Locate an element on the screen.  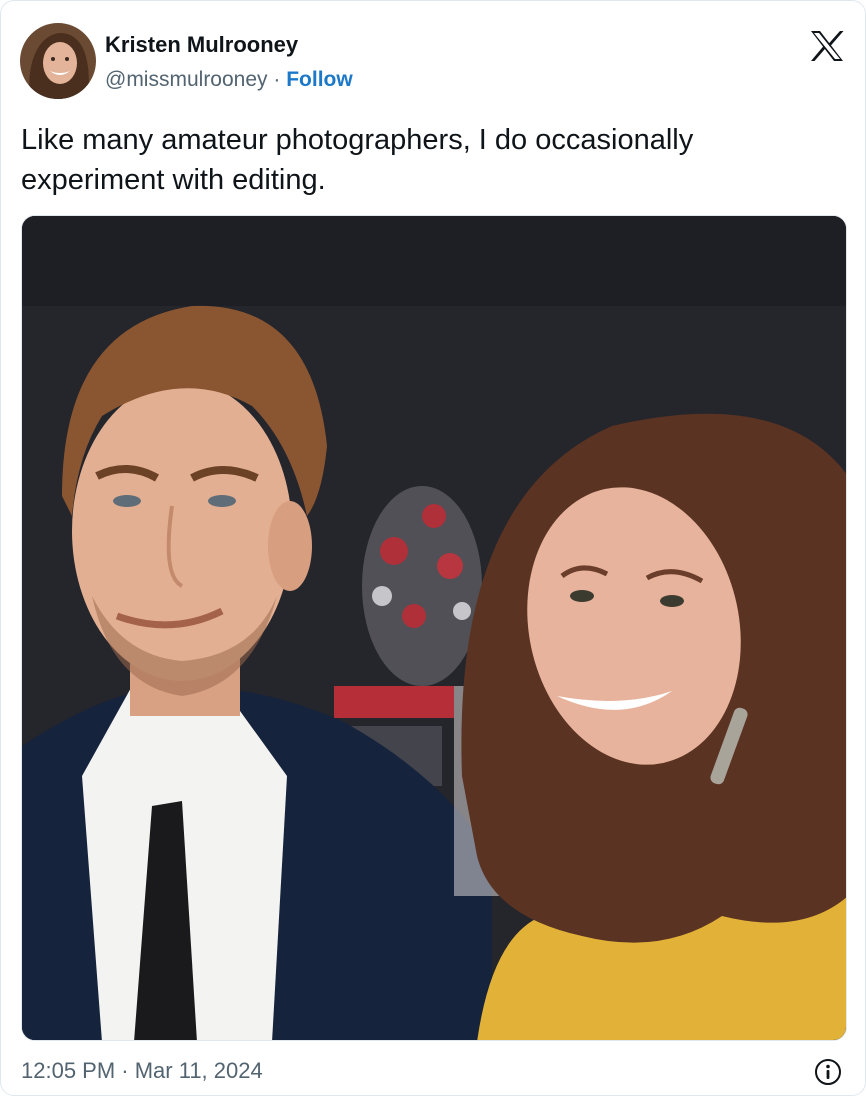
follow-link: Follow is located at coordinates (319, 79).